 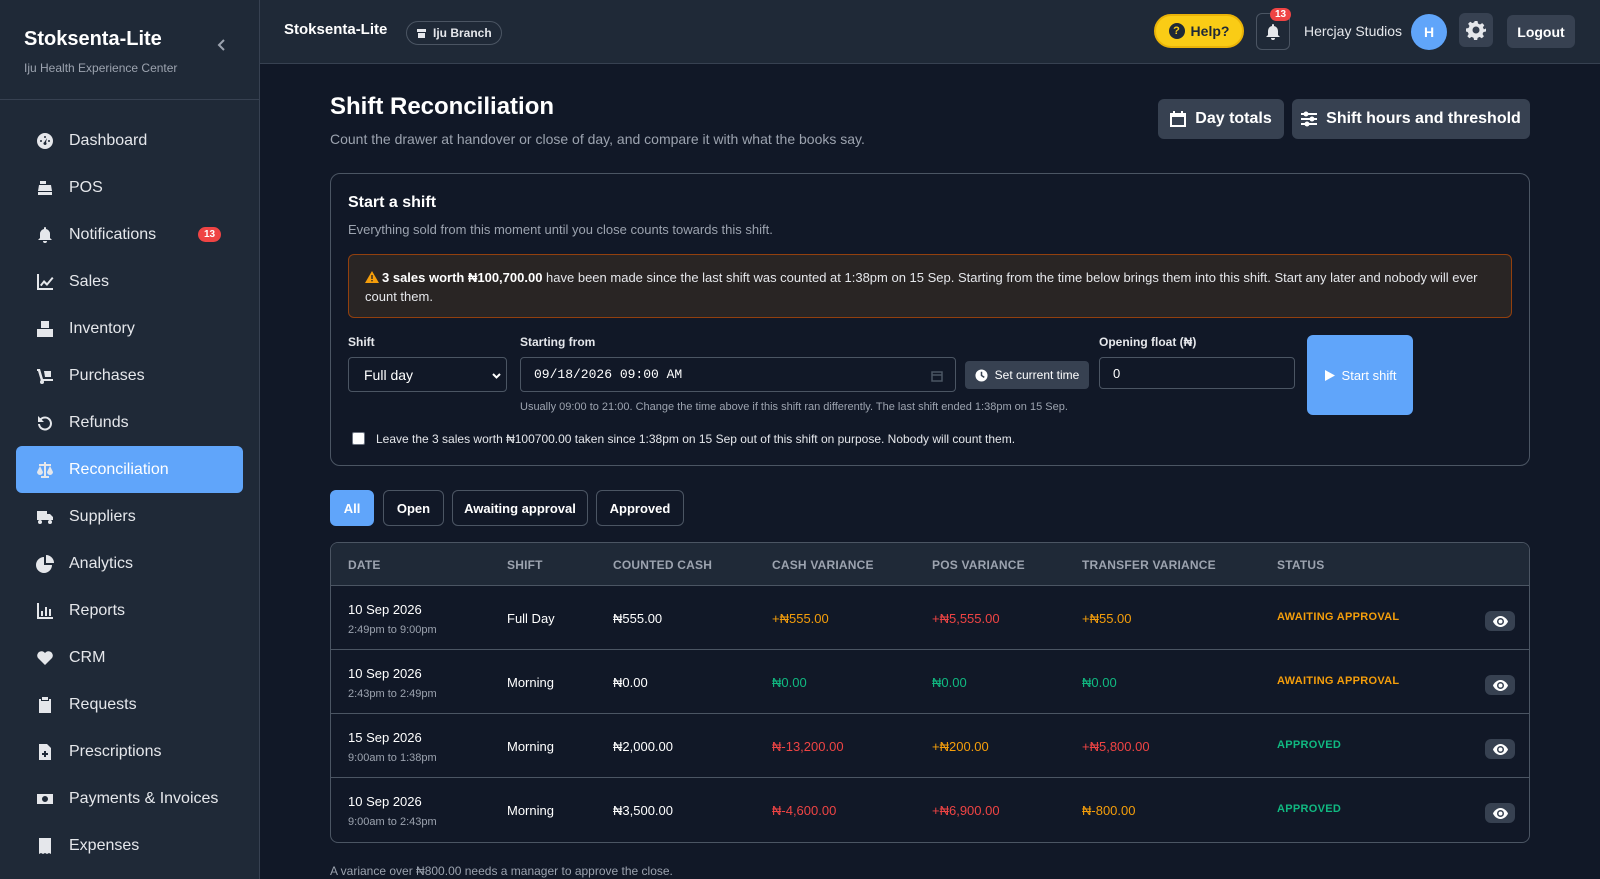 What do you see at coordinates (358, 438) in the screenshot?
I see `exclude-sales-checkbox` at bounding box center [358, 438].